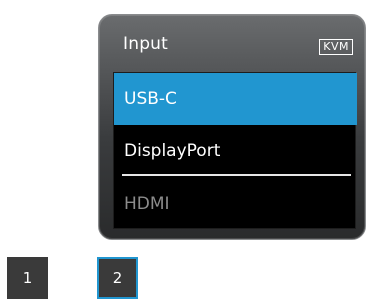 The width and height of the screenshot is (366, 299). I want to click on key-2-button: 2, so click(117, 278).